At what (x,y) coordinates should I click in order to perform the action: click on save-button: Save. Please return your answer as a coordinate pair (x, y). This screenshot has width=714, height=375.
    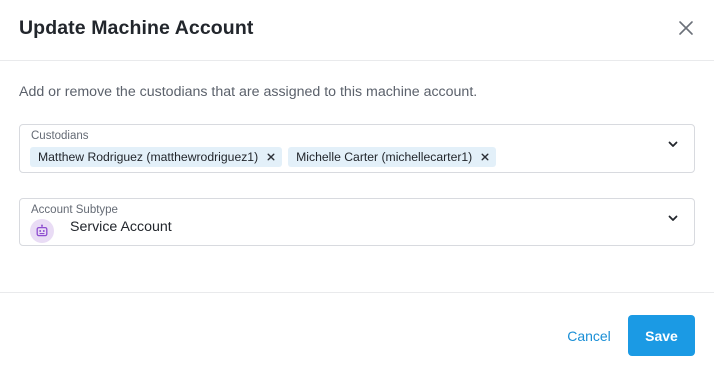
    Looking at the image, I should click on (661, 335).